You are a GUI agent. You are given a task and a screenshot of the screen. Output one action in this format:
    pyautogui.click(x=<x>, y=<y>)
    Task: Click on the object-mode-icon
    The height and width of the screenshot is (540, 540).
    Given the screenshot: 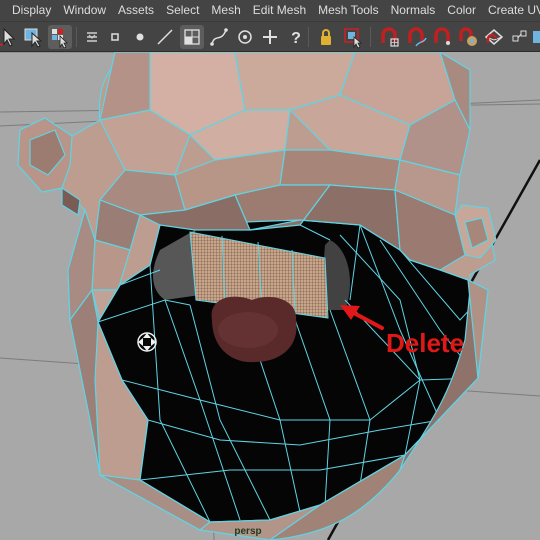 What is the action you would take?
    pyautogui.click(x=140, y=37)
    